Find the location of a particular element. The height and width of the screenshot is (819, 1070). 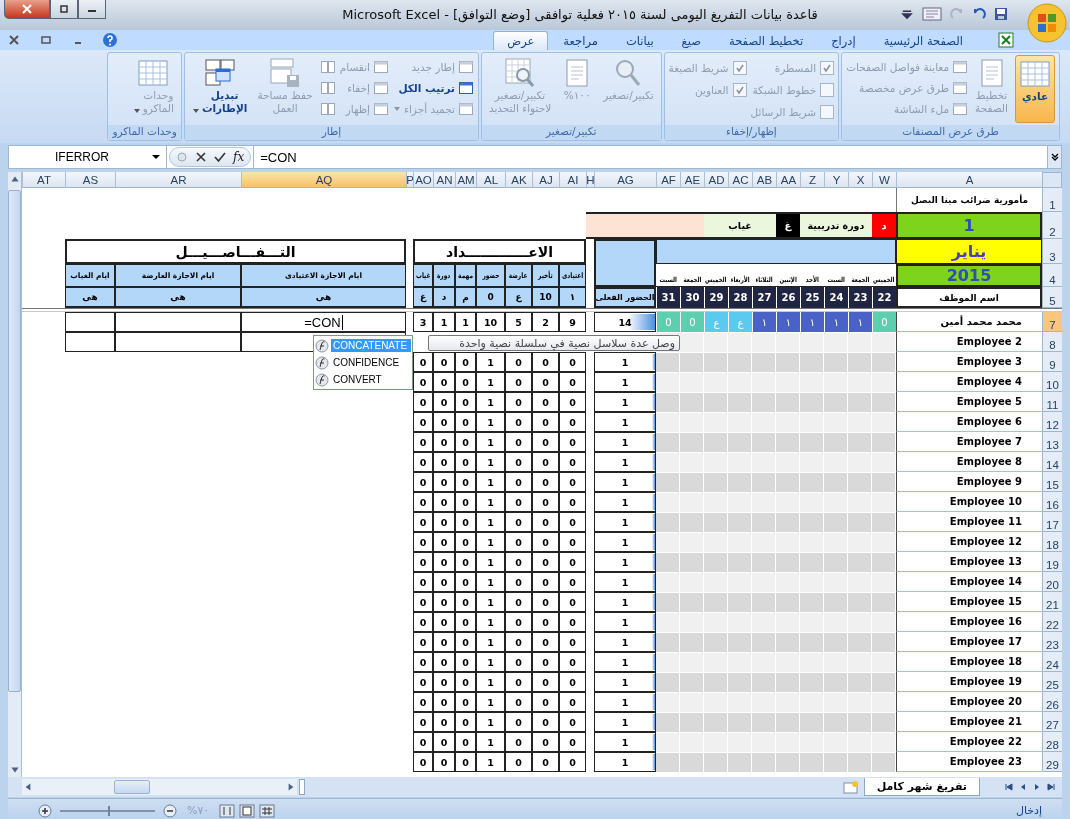

zoom-out-icon is located at coordinates (170, 810).